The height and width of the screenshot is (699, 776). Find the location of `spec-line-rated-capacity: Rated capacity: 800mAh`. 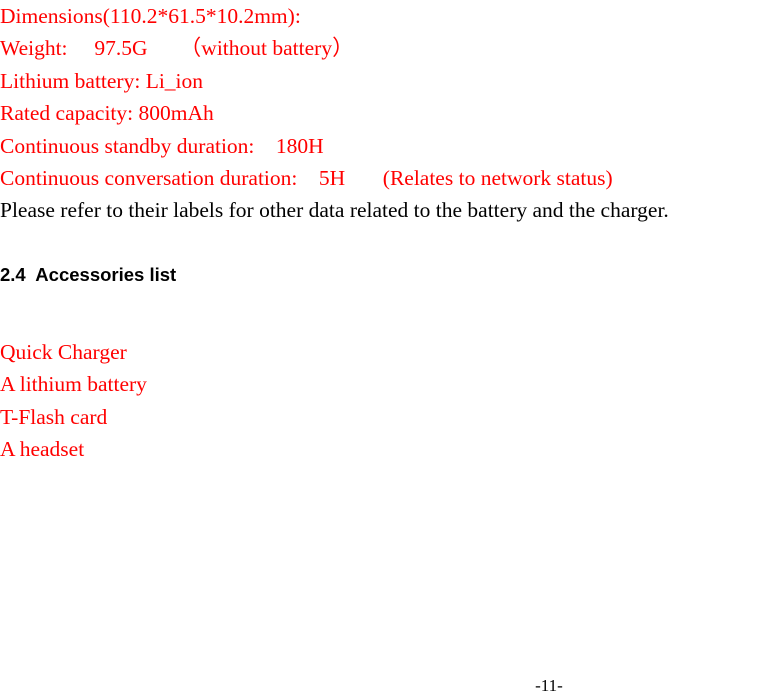

spec-line-rated-capacity: Rated capacity: 800mAh is located at coordinates (107, 113).